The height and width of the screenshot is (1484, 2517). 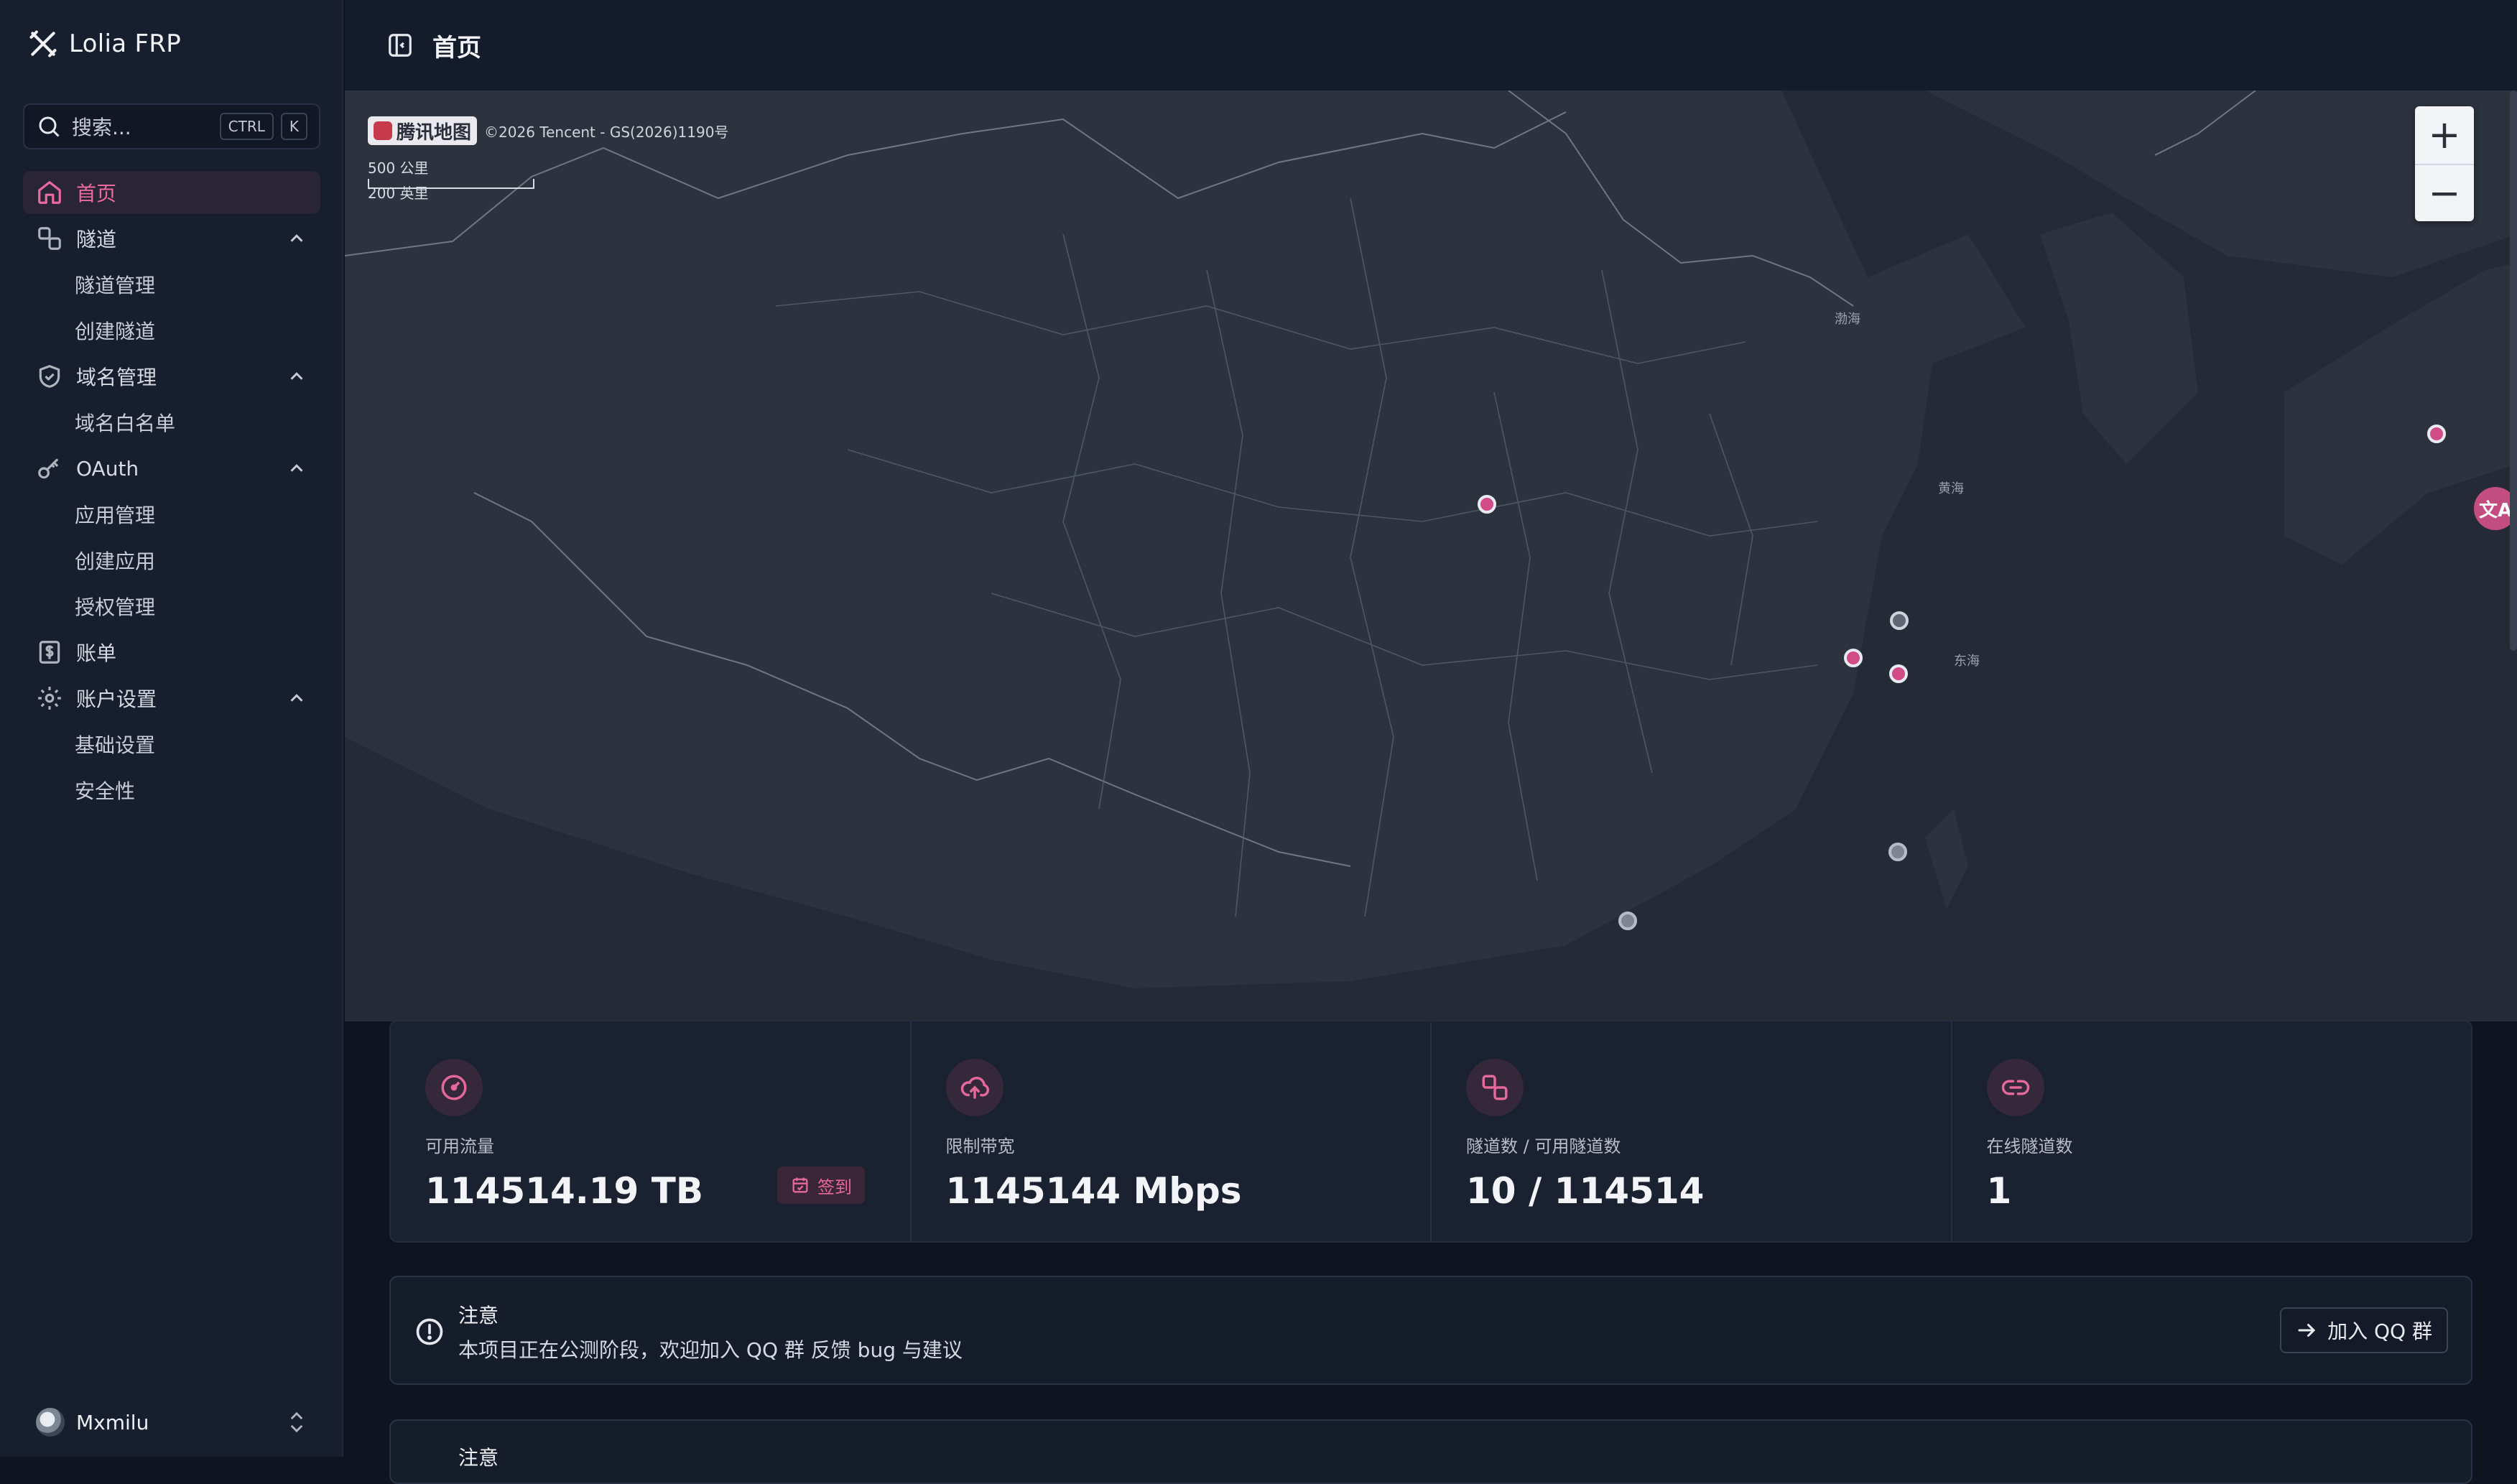 I want to click on sidebar-item-oauth: OAuth, so click(x=171, y=468).